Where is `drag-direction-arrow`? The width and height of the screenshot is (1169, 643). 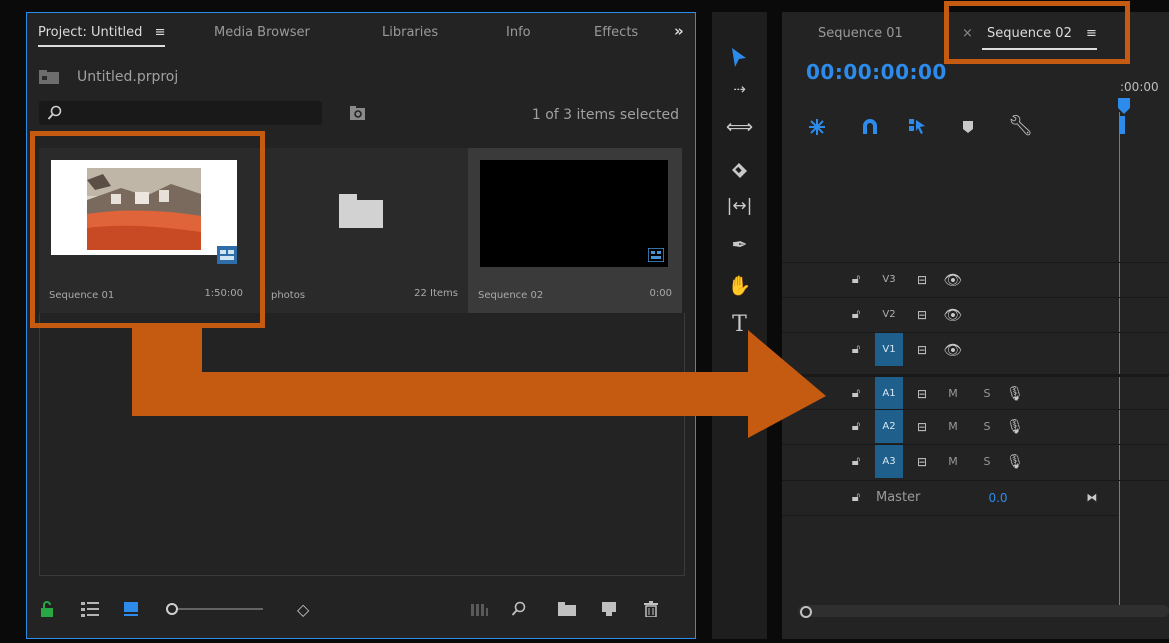 drag-direction-arrow is located at coordinates (479, 382).